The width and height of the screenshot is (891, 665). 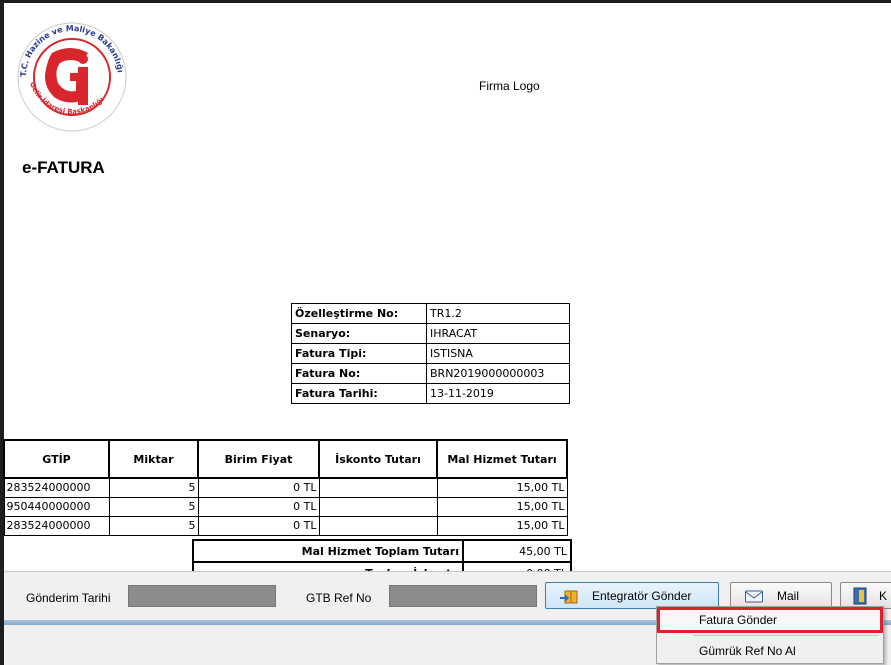 I want to click on document-title: e-FATURA, so click(x=63, y=167).